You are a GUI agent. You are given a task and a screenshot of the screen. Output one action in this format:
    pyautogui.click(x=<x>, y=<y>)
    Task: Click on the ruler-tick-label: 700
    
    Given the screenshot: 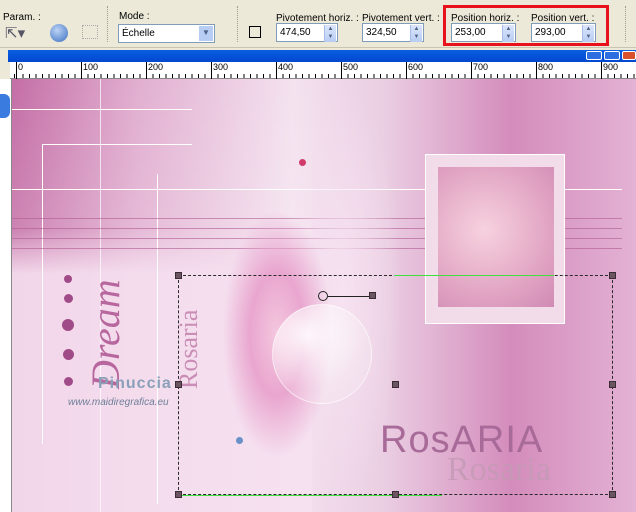 What is the action you would take?
    pyautogui.click(x=479, y=70)
    